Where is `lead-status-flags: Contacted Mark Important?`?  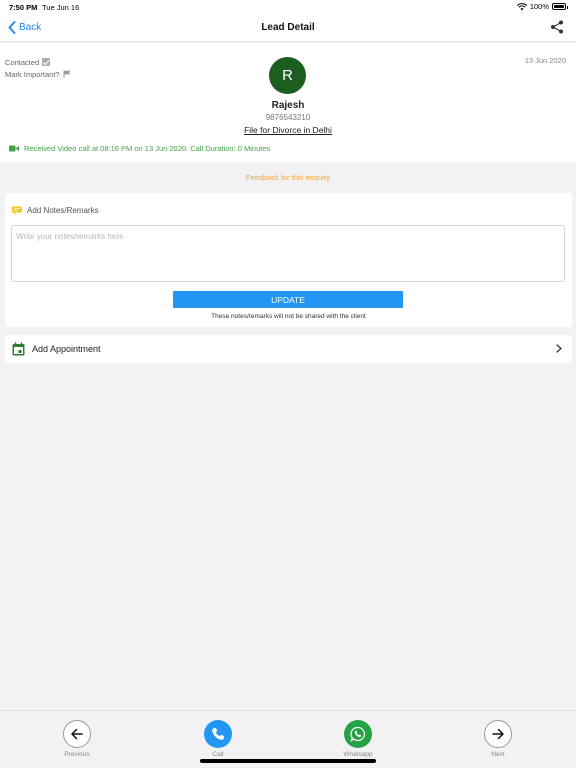 lead-status-flags: Contacted Mark Important? is located at coordinates (38, 68).